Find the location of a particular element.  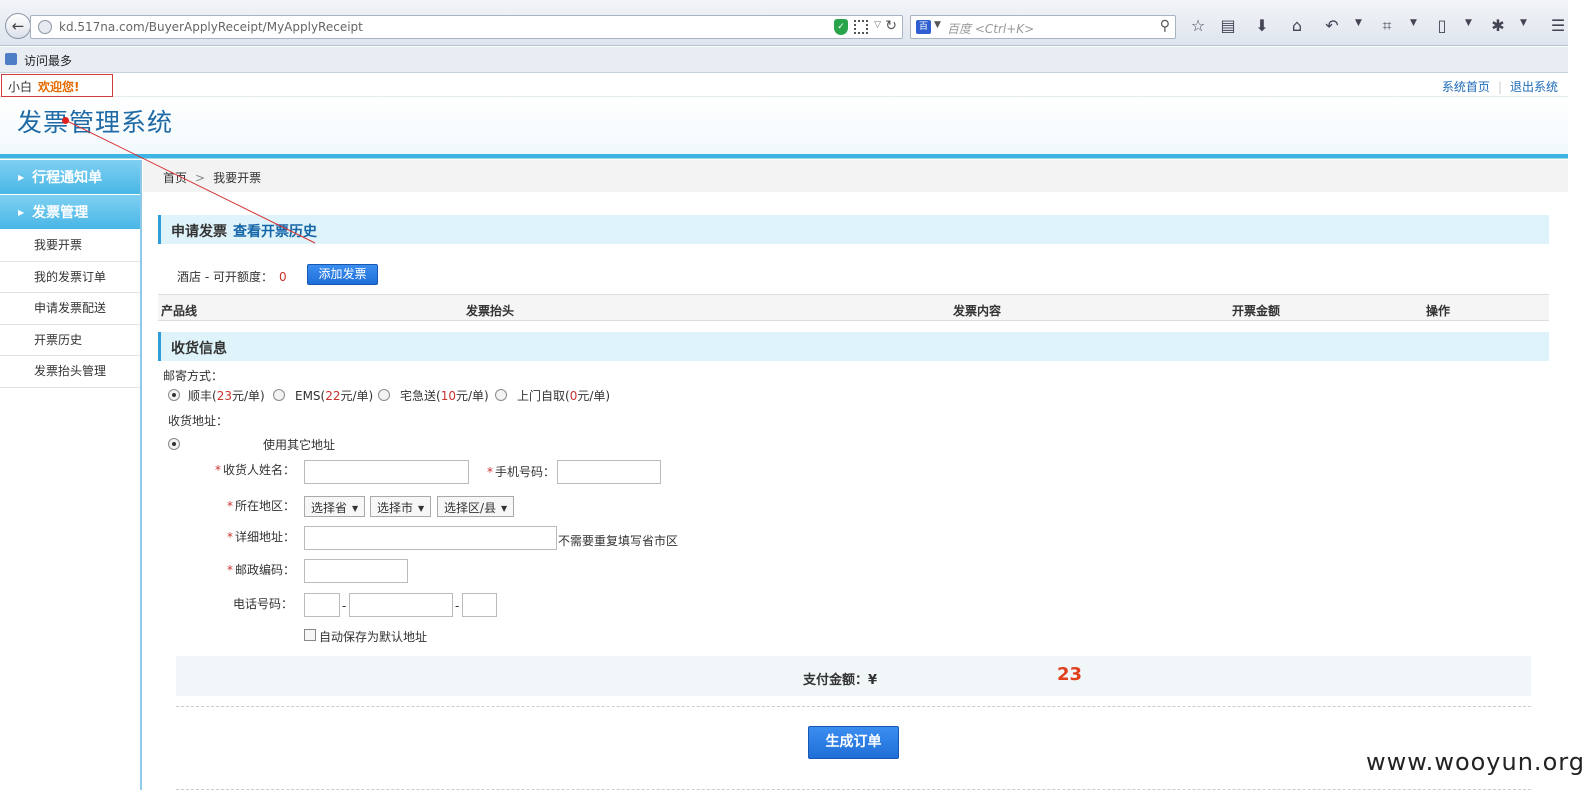

method-pickup: 上门自取(0元/单) is located at coordinates (564, 396).